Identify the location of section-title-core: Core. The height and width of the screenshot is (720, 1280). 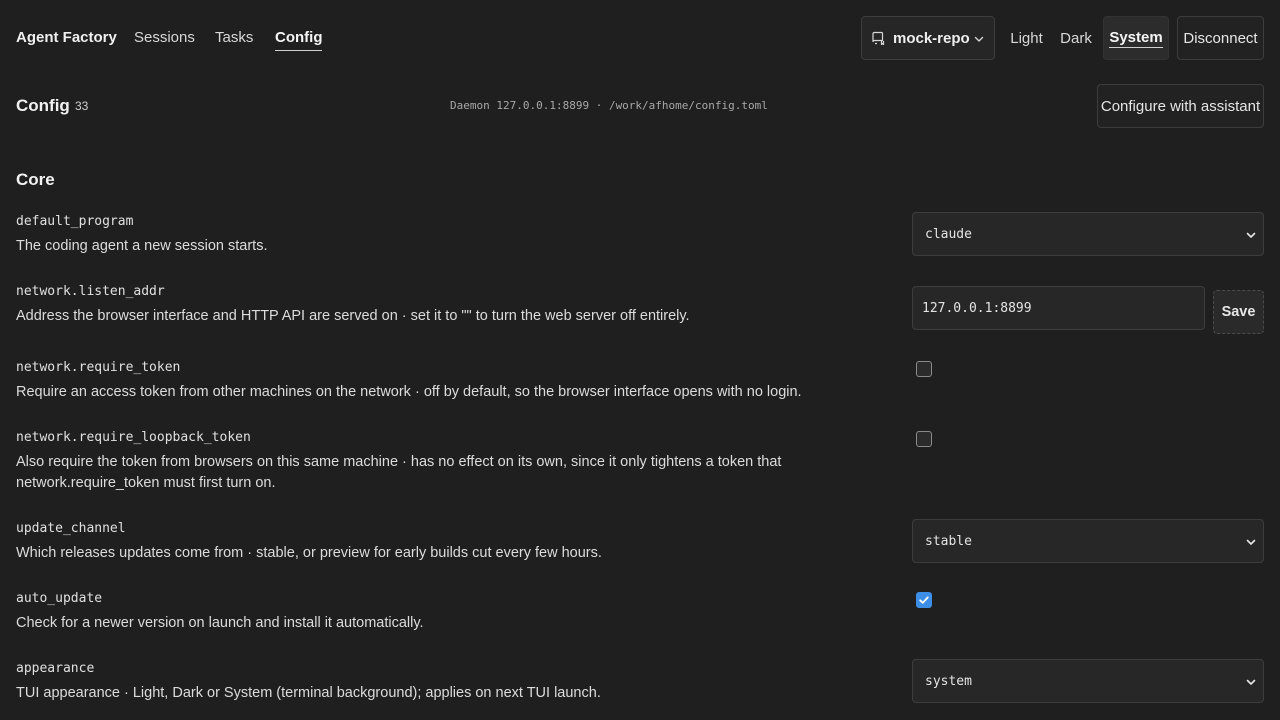
(35, 179).